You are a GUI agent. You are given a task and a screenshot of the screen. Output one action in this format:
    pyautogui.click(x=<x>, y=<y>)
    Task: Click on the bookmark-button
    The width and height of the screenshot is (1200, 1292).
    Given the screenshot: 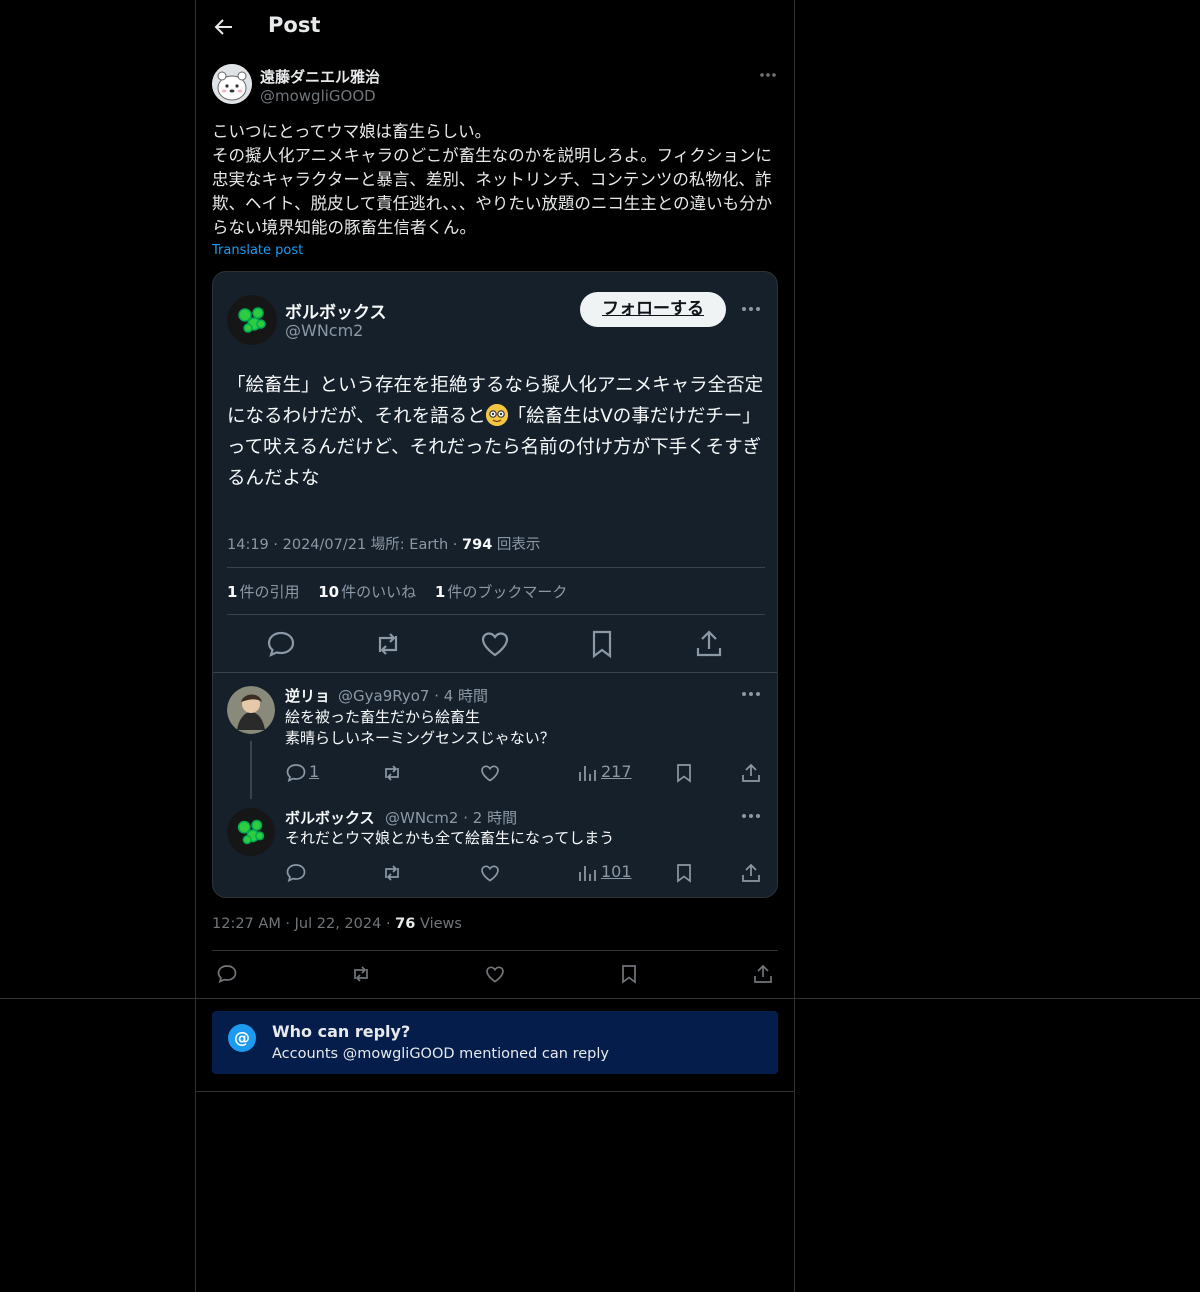 What is the action you would take?
    pyautogui.click(x=629, y=974)
    